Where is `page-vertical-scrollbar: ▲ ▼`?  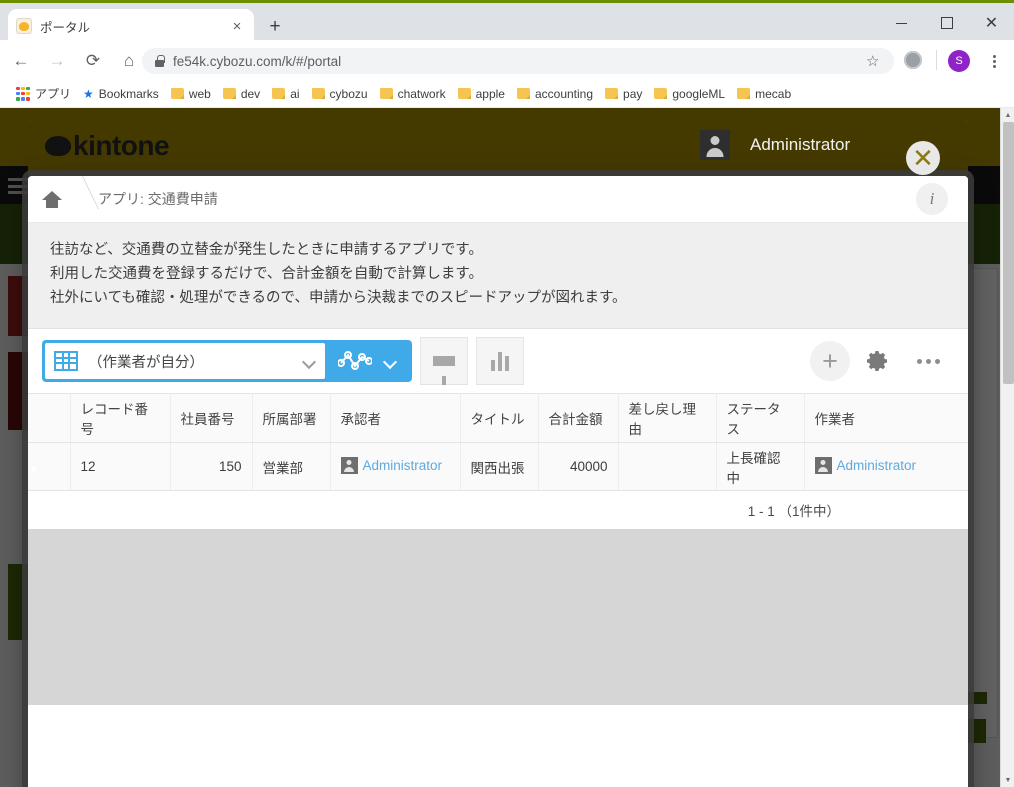
page-vertical-scrollbar: ▲ ▼ is located at coordinates (1007, 447).